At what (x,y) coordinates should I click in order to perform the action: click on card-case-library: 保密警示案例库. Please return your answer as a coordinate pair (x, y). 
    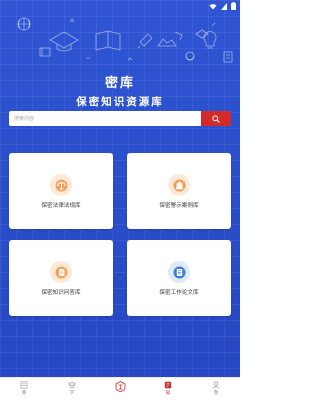
    Looking at the image, I should click on (179, 191).